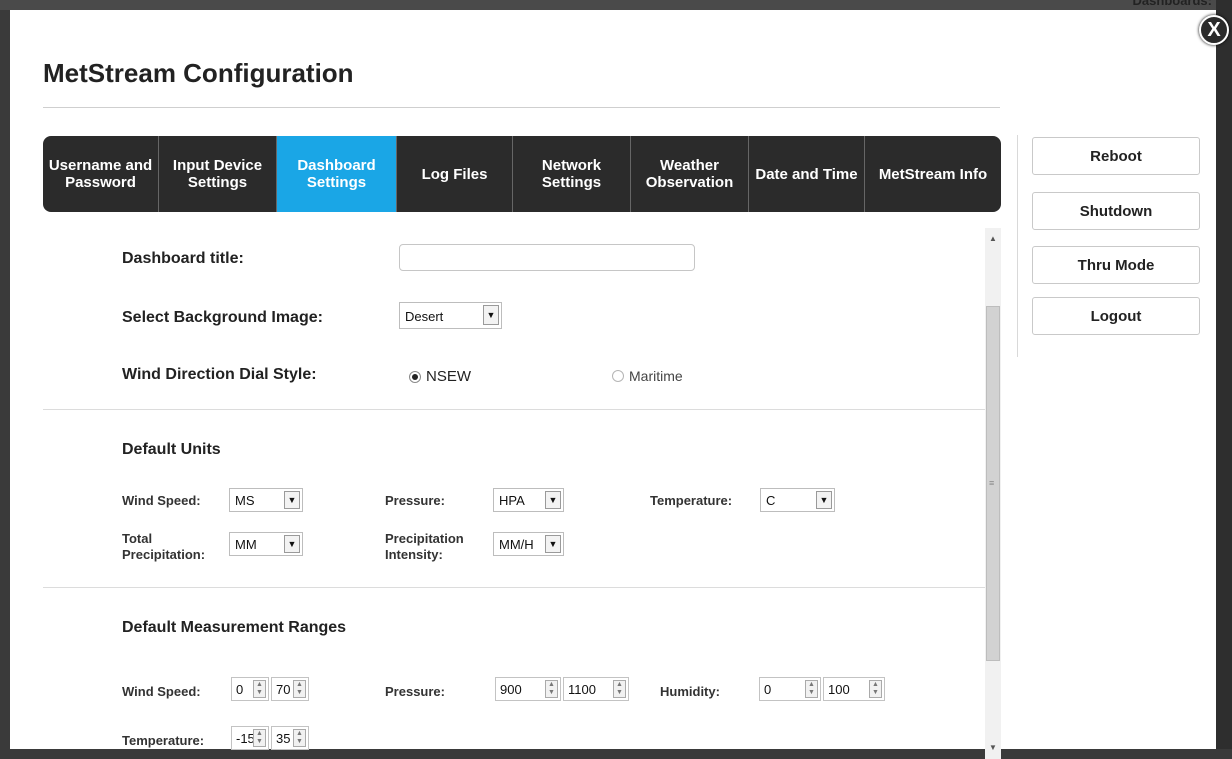 This screenshot has height=759, width=1232. Describe the element at coordinates (222, 317) in the screenshot. I see `background-image-label: Select Background Image:` at that location.